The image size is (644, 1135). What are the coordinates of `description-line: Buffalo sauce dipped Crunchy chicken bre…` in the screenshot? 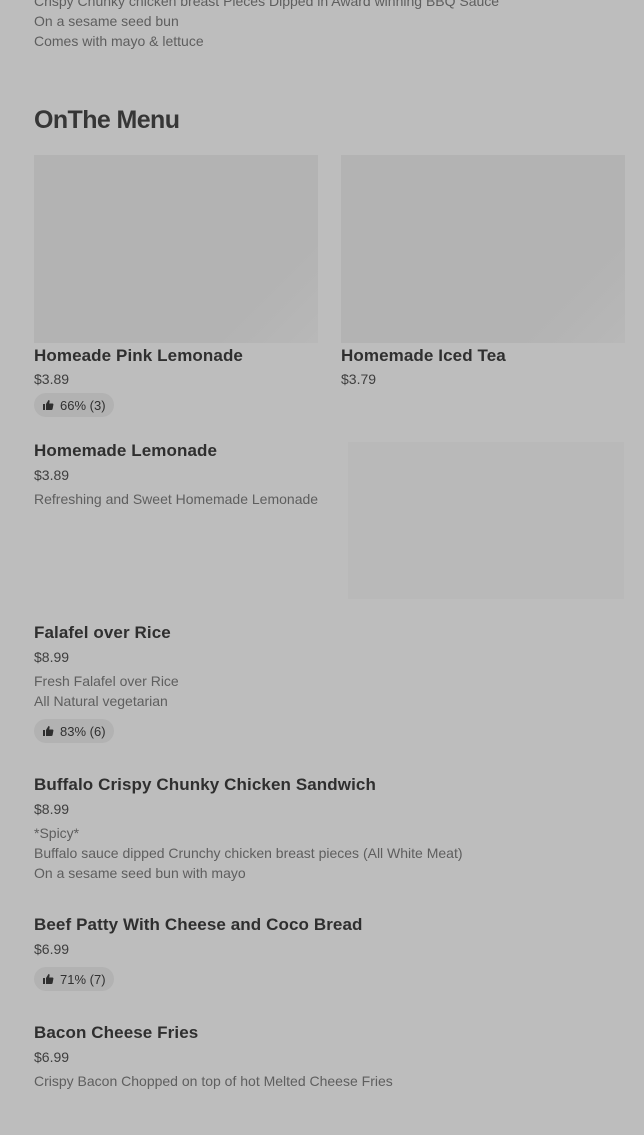 It's located at (248, 853).